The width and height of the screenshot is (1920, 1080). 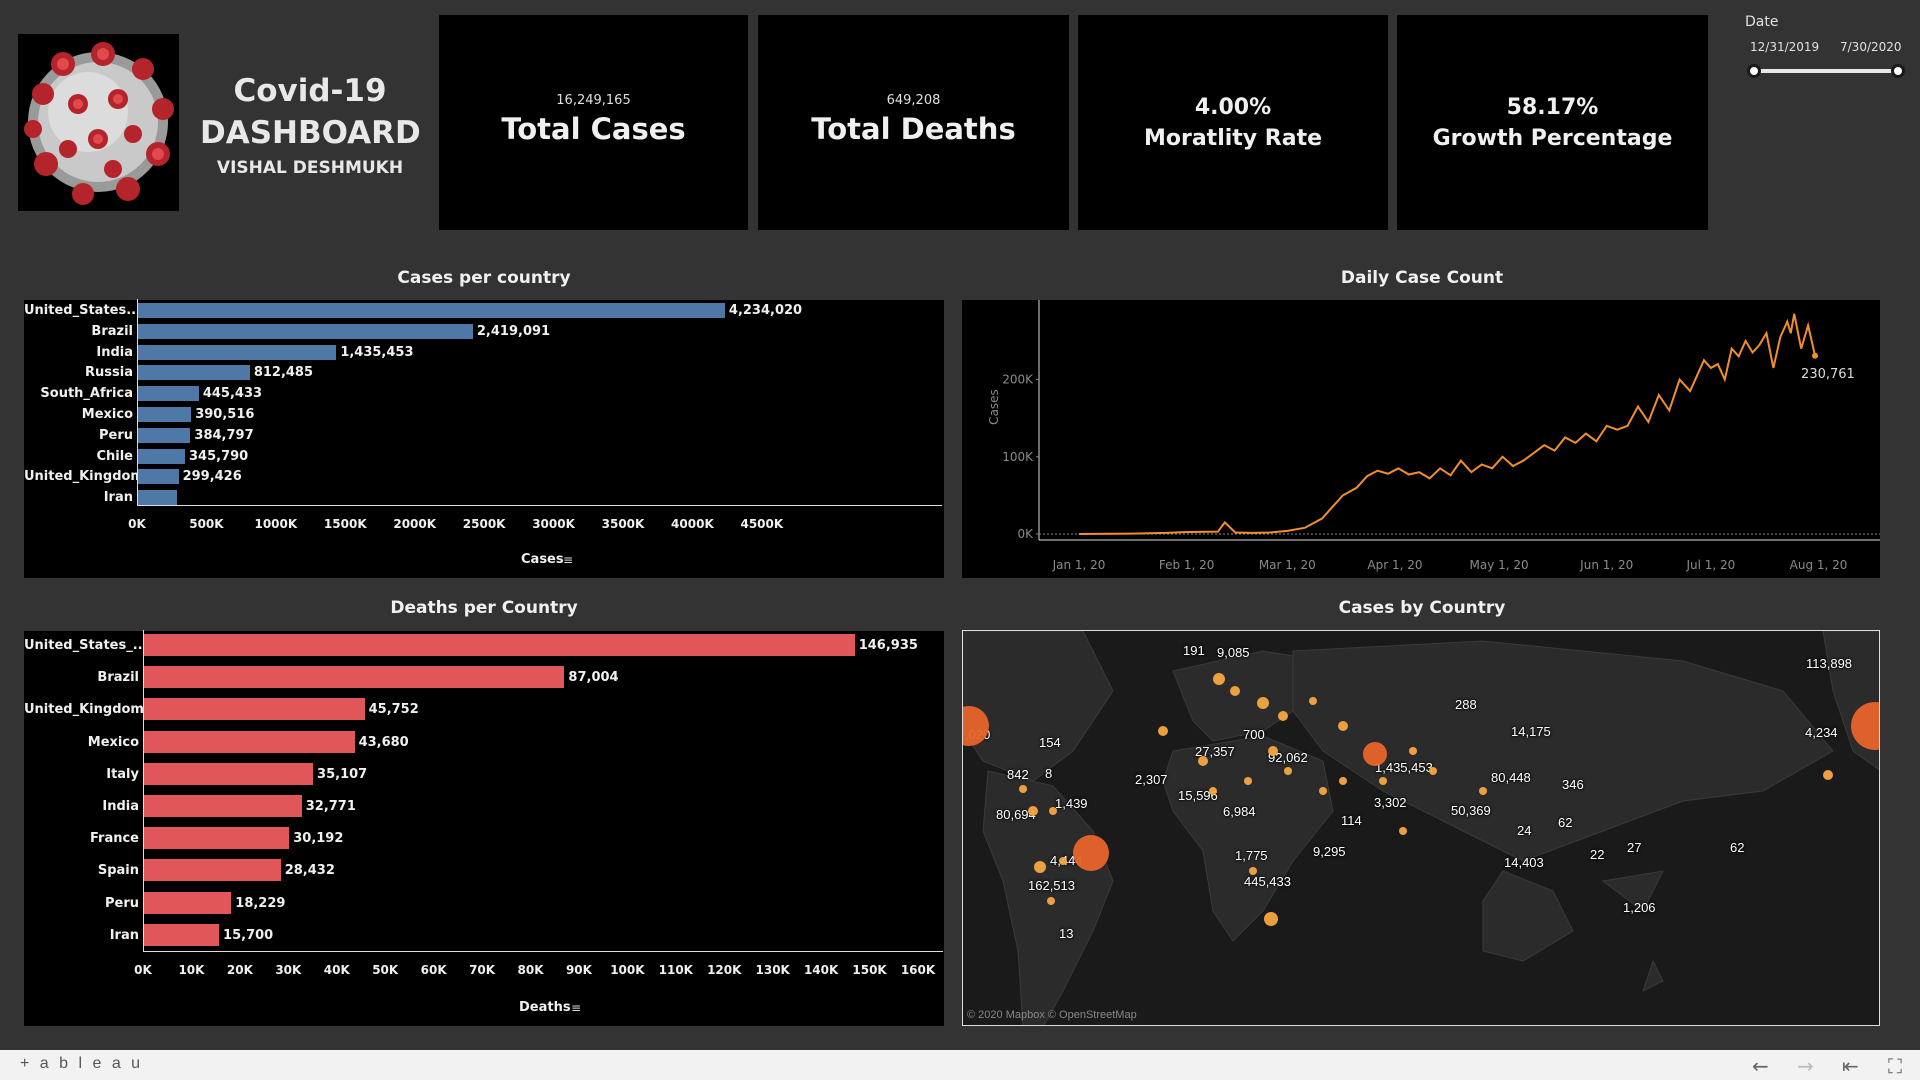 What do you see at coordinates (1710, 565) in the screenshot?
I see `x-tick-label: Jul 1, 20` at bounding box center [1710, 565].